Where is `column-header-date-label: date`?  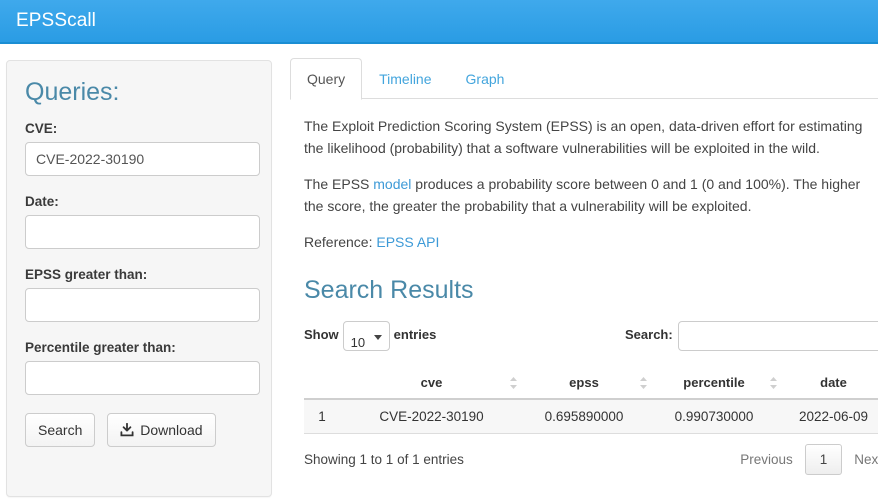 column-header-date-label: date is located at coordinates (833, 382).